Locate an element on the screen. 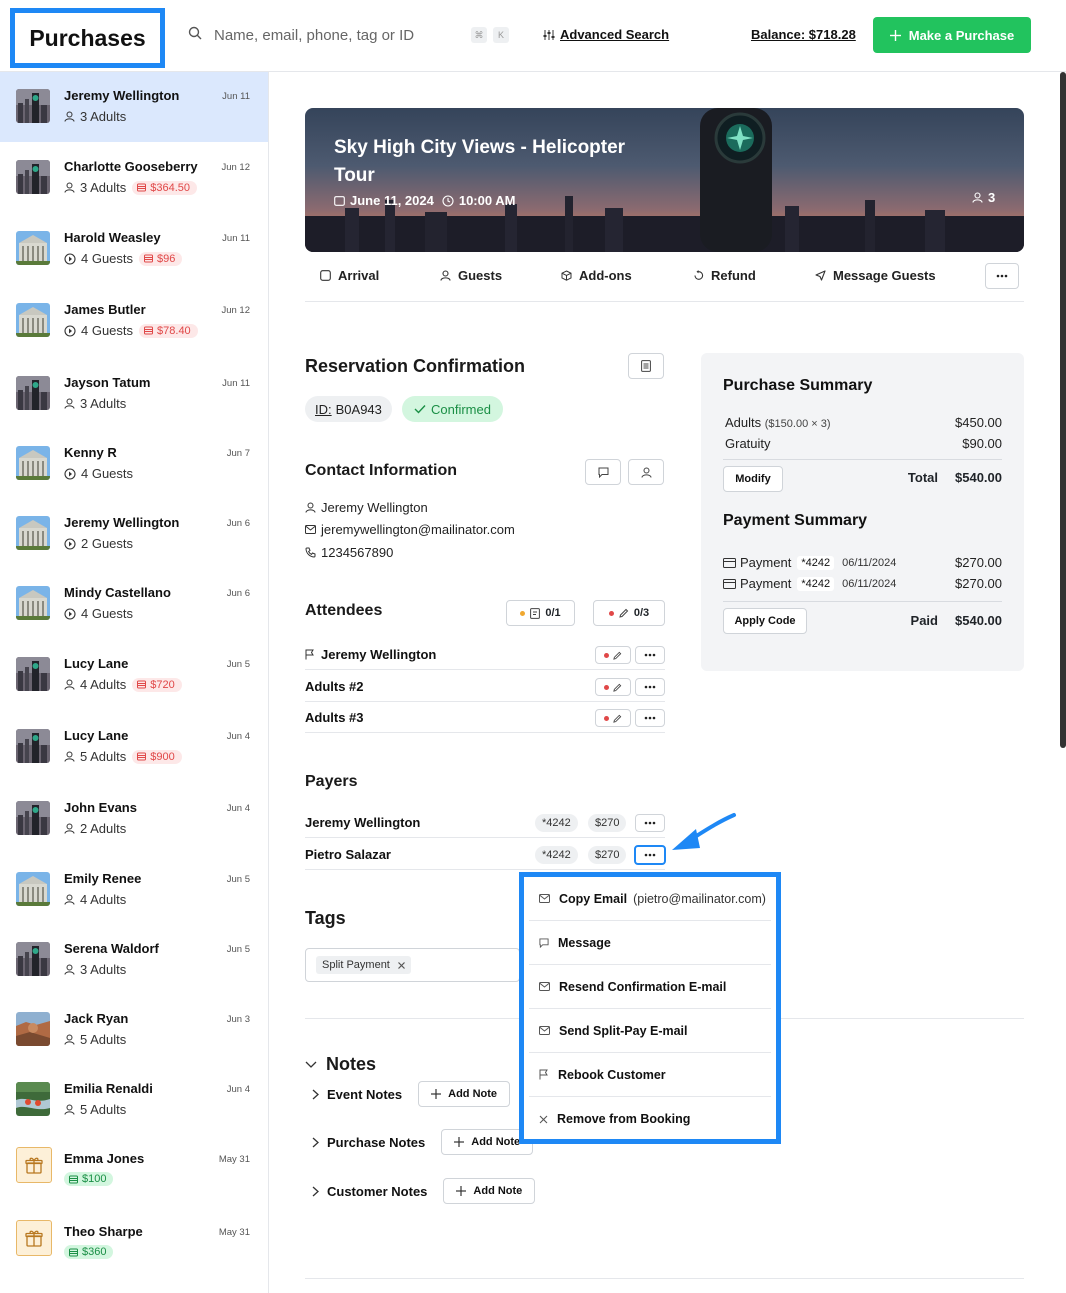 This screenshot has height=1293, width=1066. purchase-list-item: Mindy Castellano Jun 6 4 Guests is located at coordinates (134, 604).